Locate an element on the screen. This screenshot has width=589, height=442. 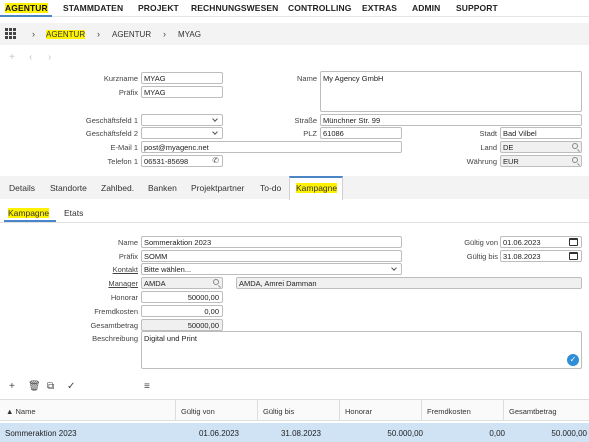
kampagne-praefix-field: SOMM is located at coordinates (271, 256).